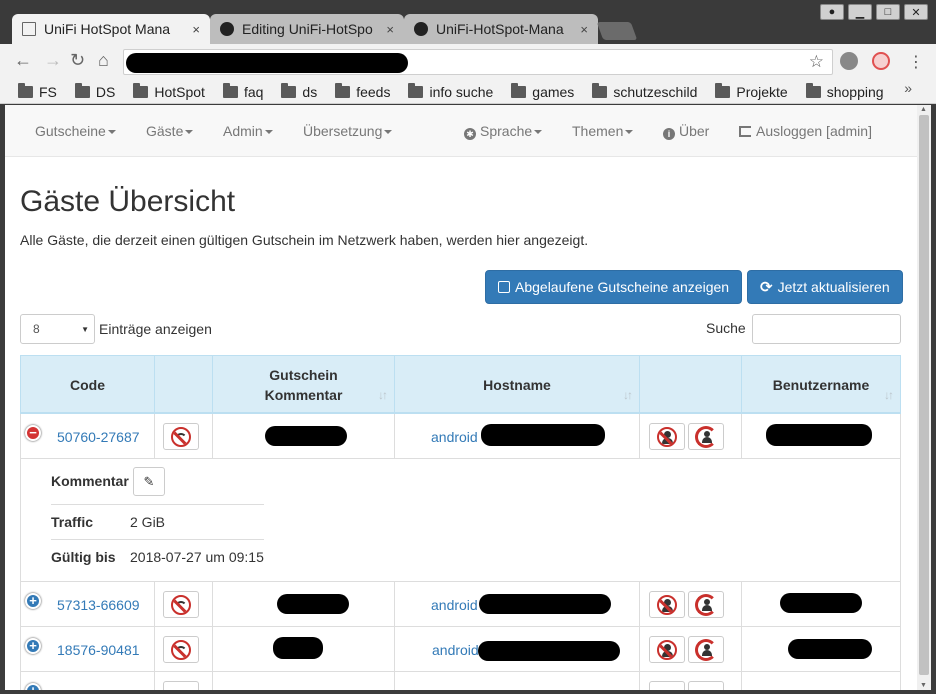 The image size is (936, 694). What do you see at coordinates (169, 91) in the screenshot?
I see `bookmark-folder: HotSpot` at bounding box center [169, 91].